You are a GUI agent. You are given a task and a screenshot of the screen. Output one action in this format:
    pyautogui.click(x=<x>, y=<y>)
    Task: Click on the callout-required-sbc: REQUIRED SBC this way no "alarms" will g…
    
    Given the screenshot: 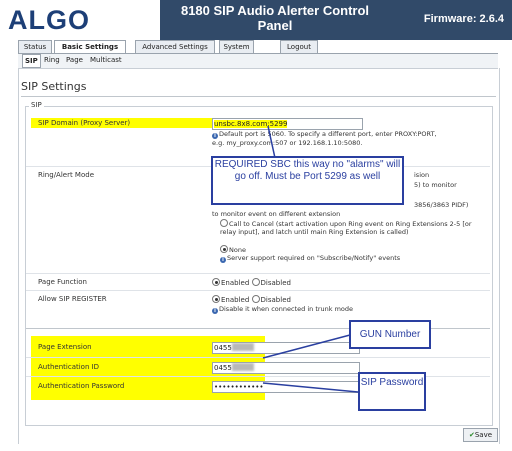 What is the action you would take?
    pyautogui.click(x=307, y=180)
    